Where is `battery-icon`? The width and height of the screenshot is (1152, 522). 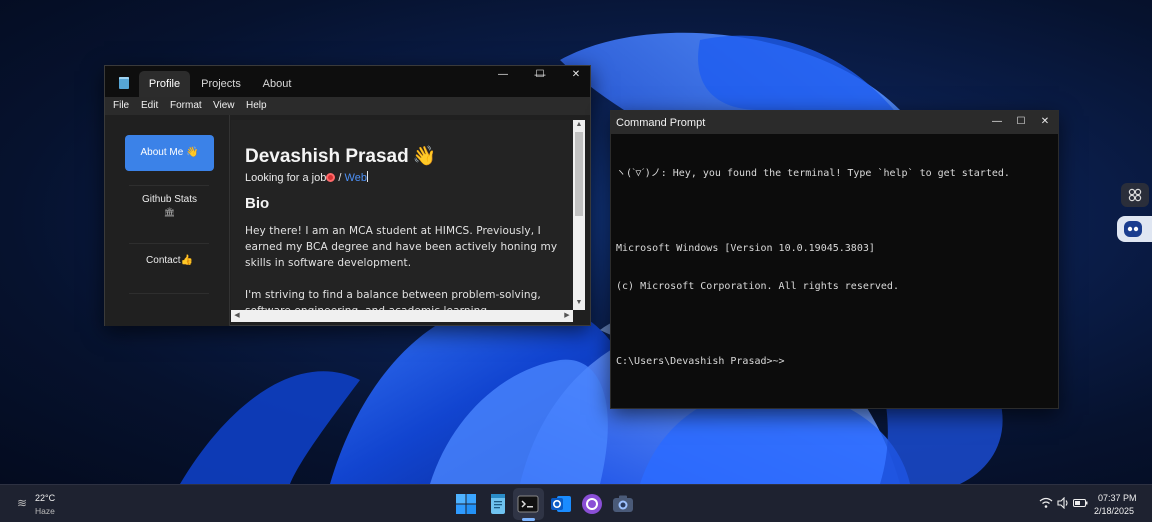
battery-icon is located at coordinates (1080, 504).